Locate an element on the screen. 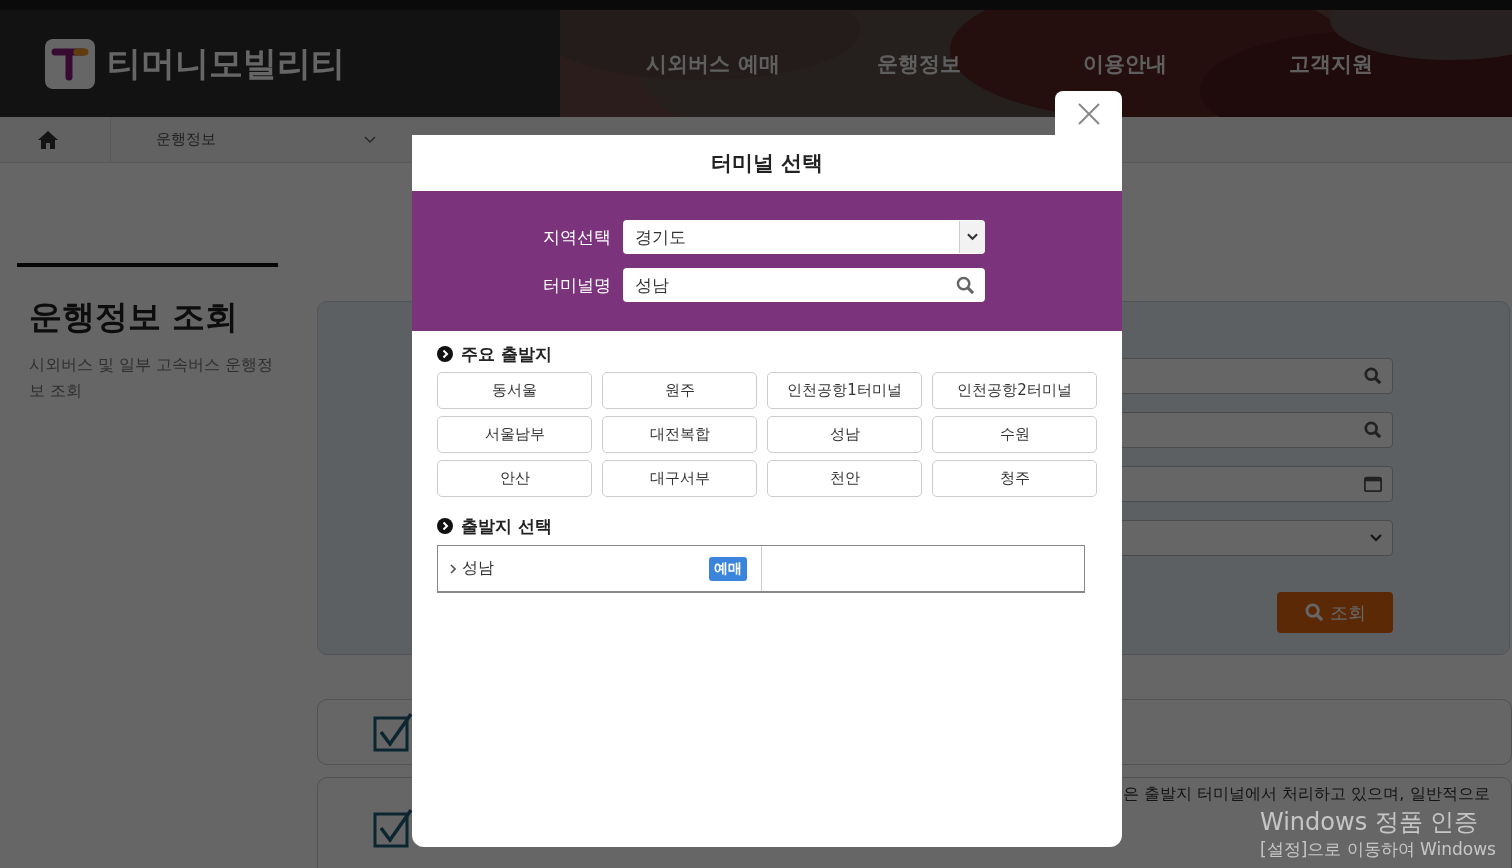  field-label: 터미널명 is located at coordinates (576, 285).